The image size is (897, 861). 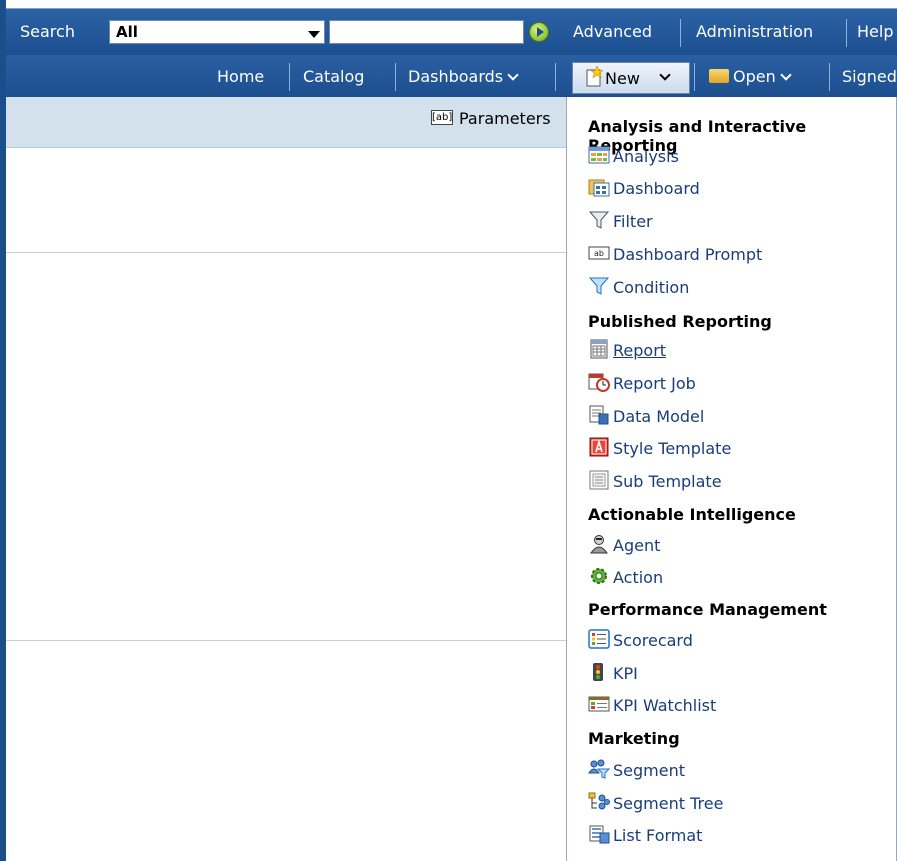 What do you see at coordinates (599, 638) in the screenshot?
I see `scorecard-icon` at bounding box center [599, 638].